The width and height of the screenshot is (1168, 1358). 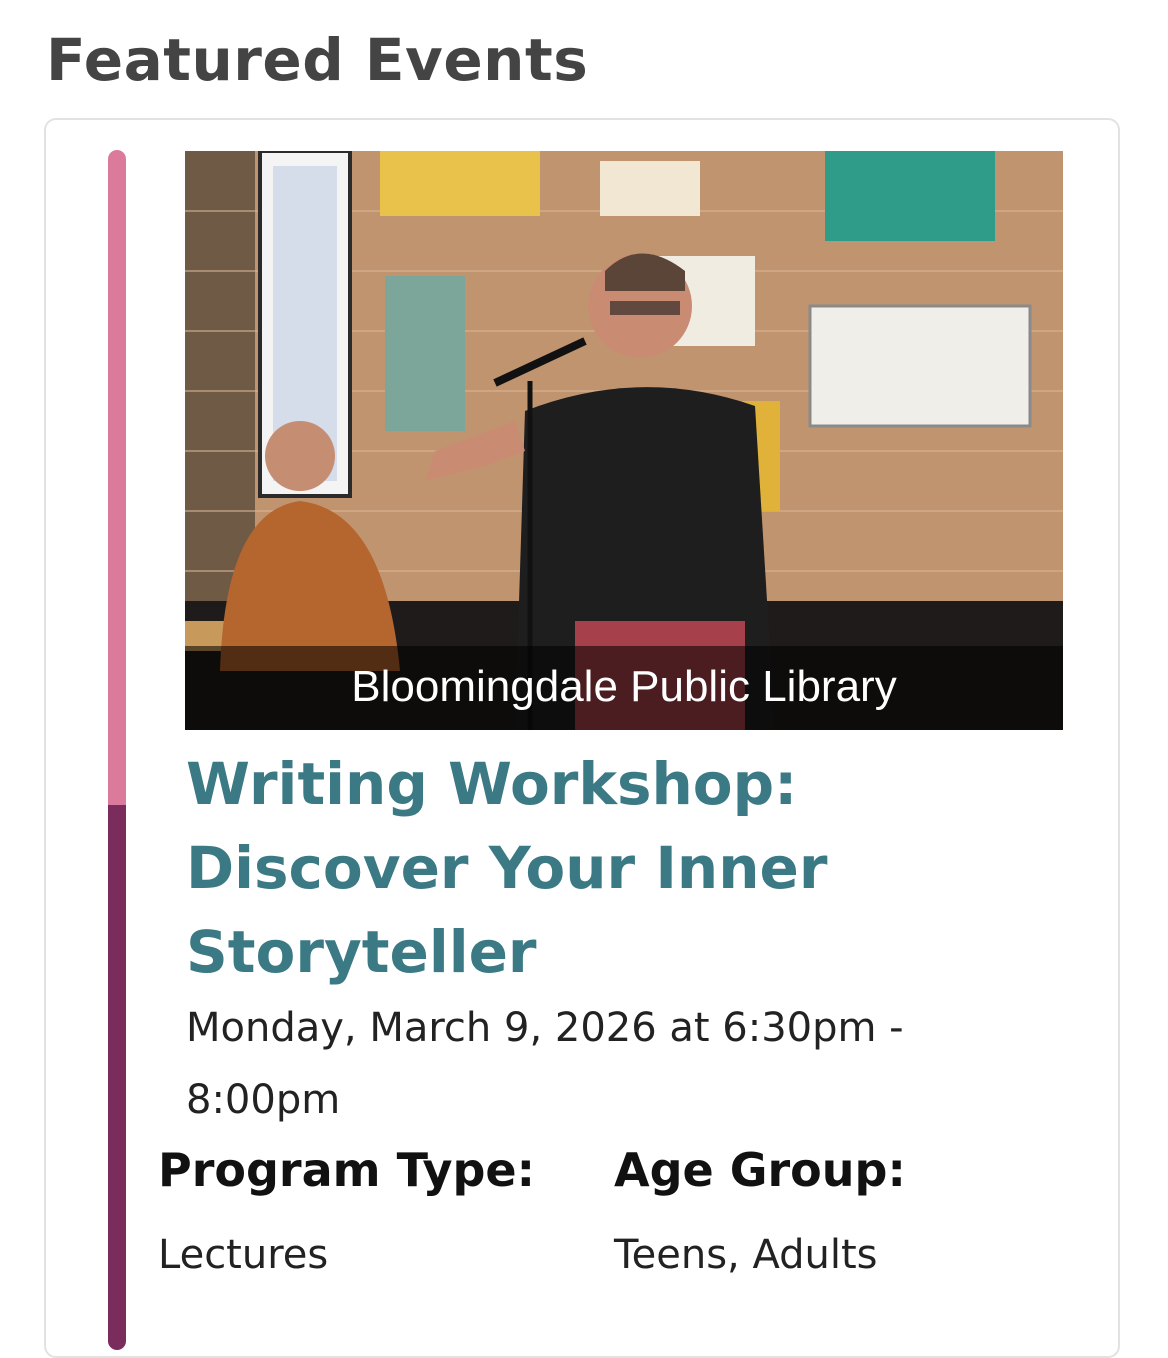 I want to click on program-type-label: Program Type:, so click(x=347, y=1170).